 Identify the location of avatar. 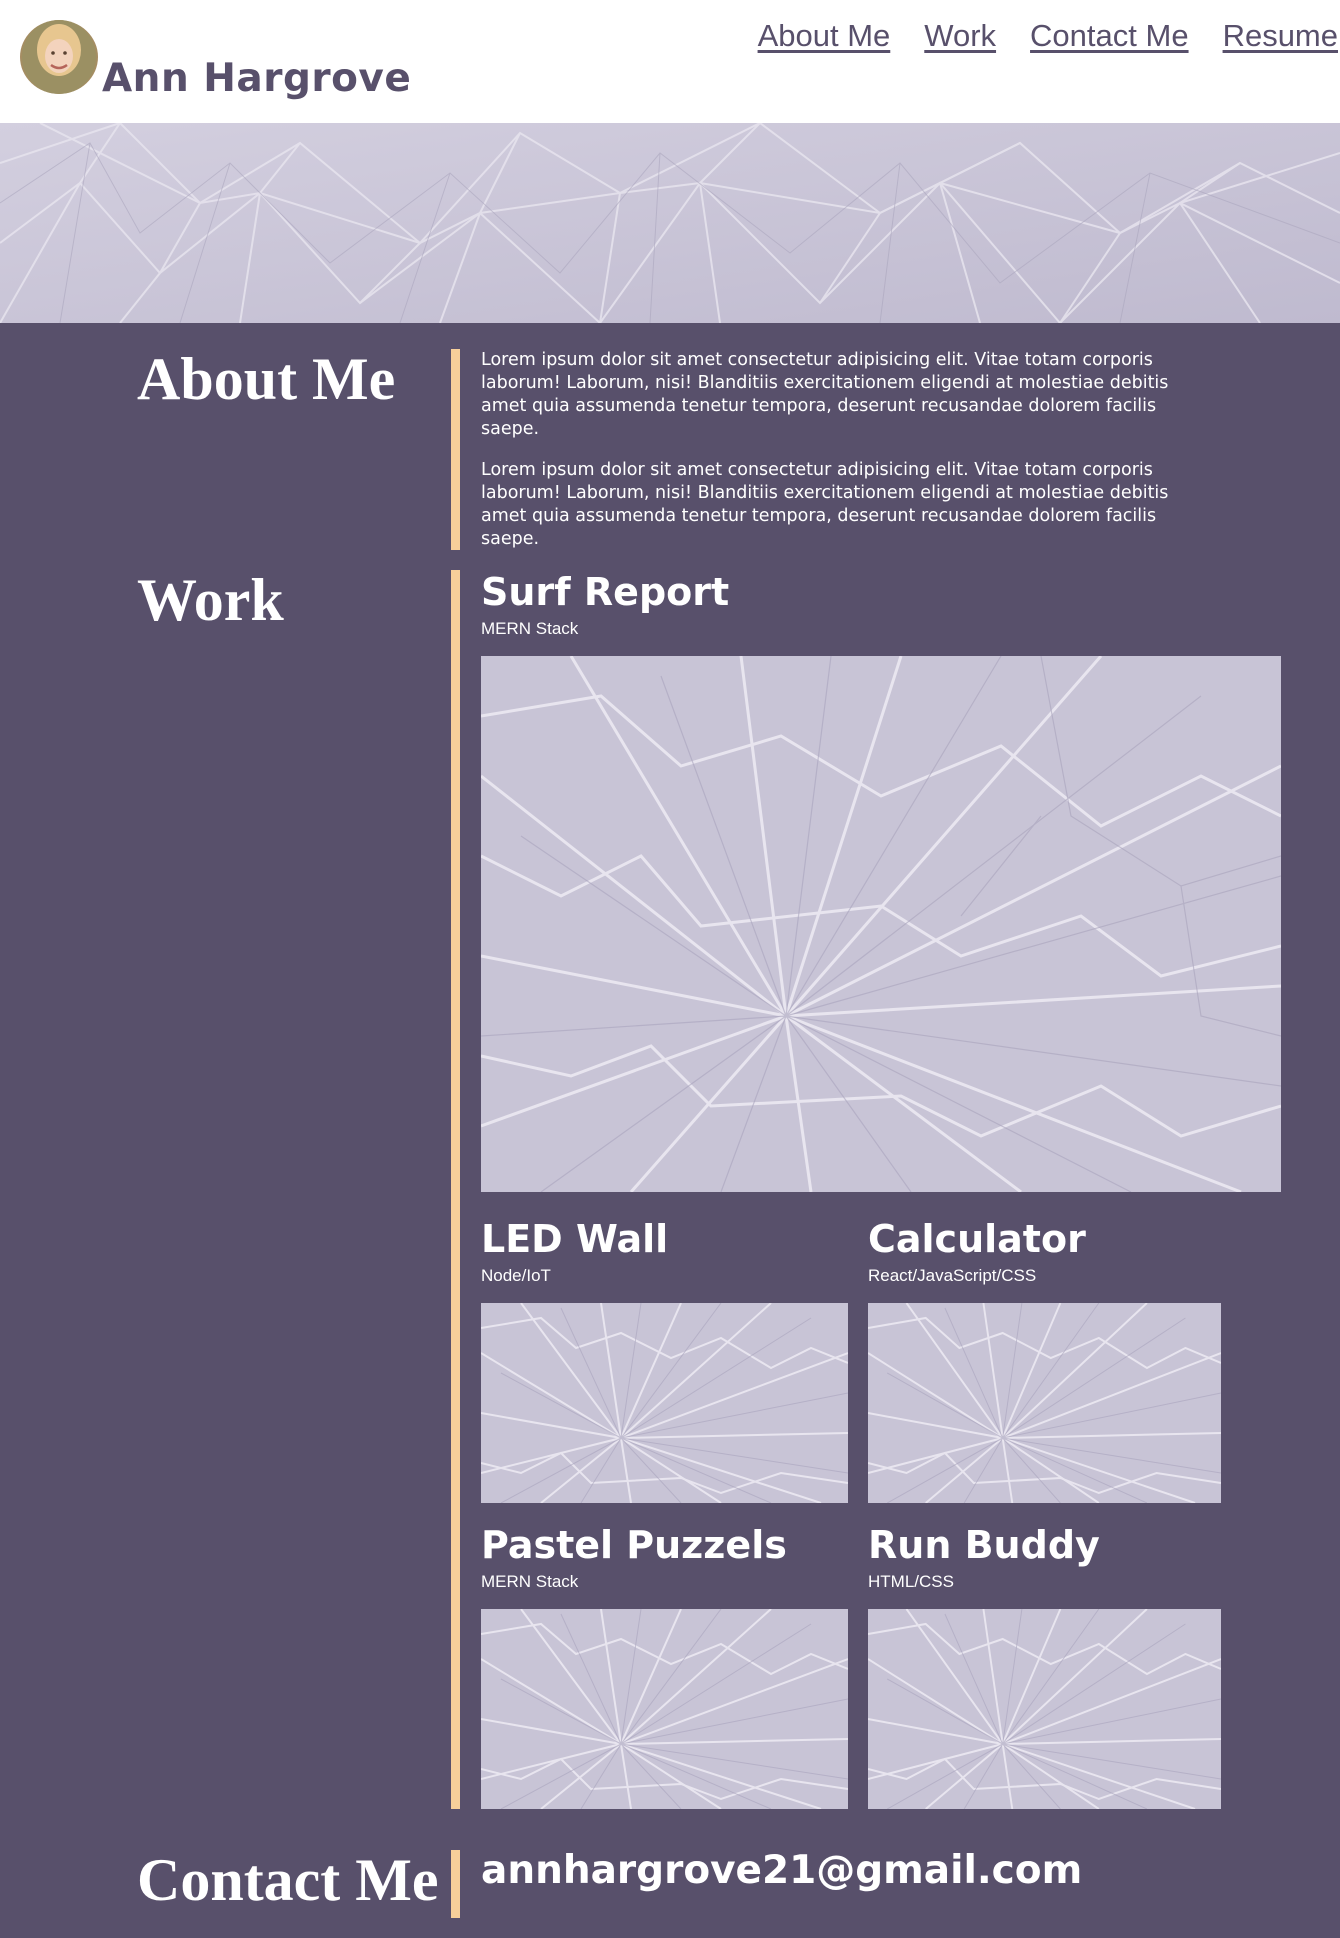
(59, 57).